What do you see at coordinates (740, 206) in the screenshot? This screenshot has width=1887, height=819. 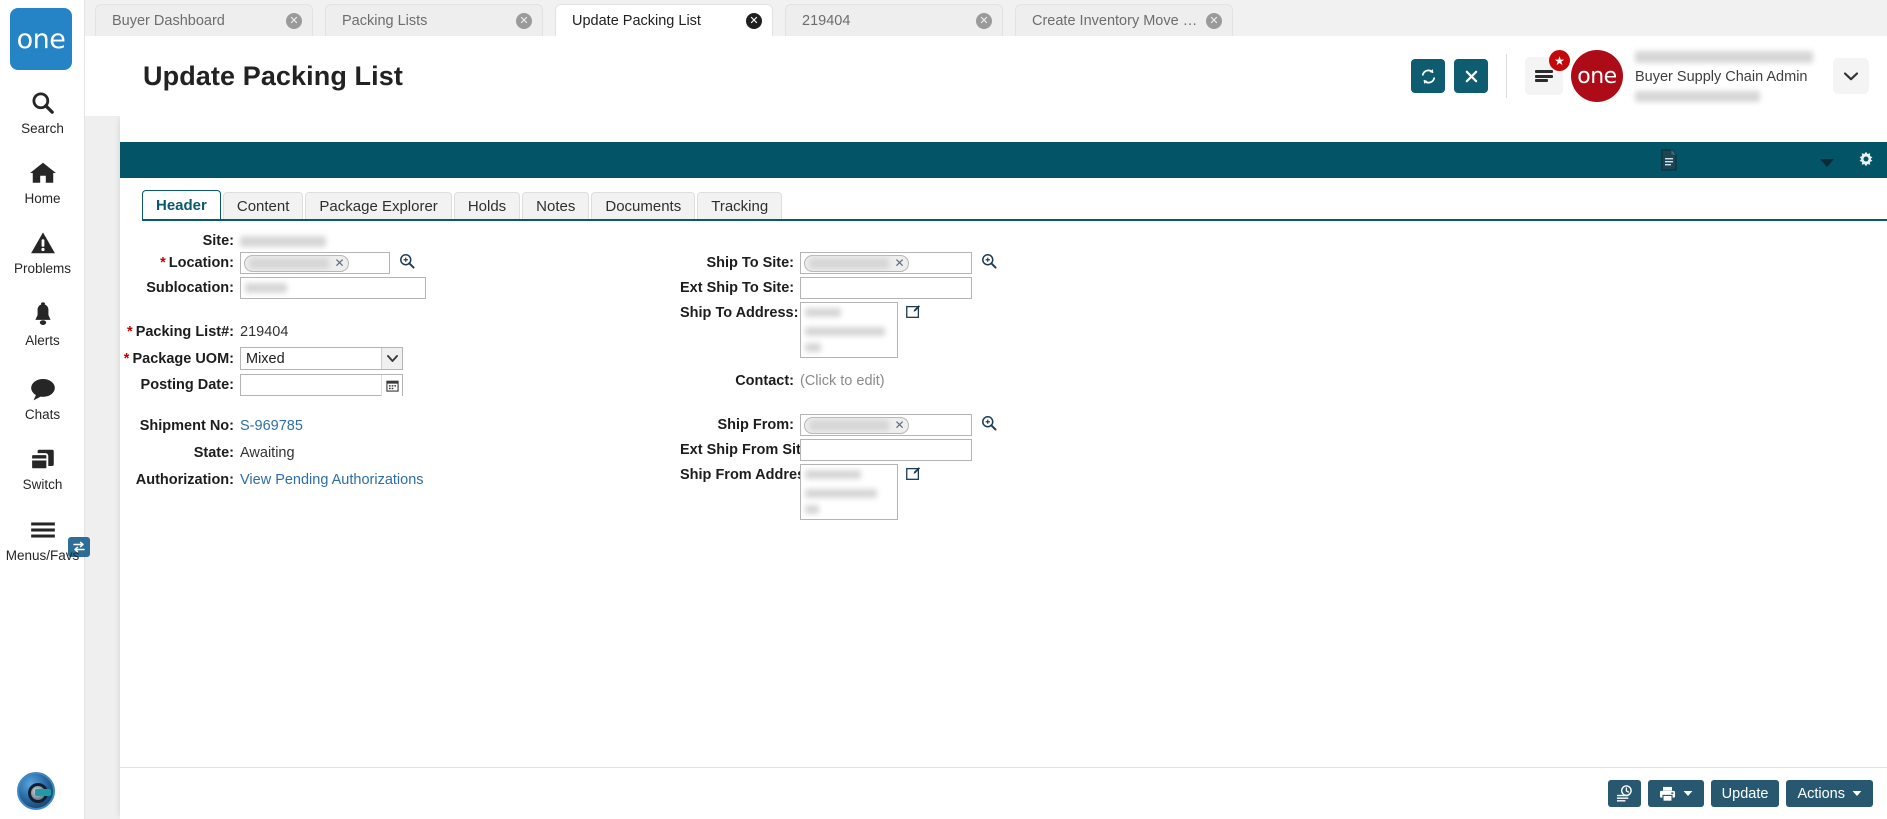 I see `tab-tracking: Tracking` at bounding box center [740, 206].